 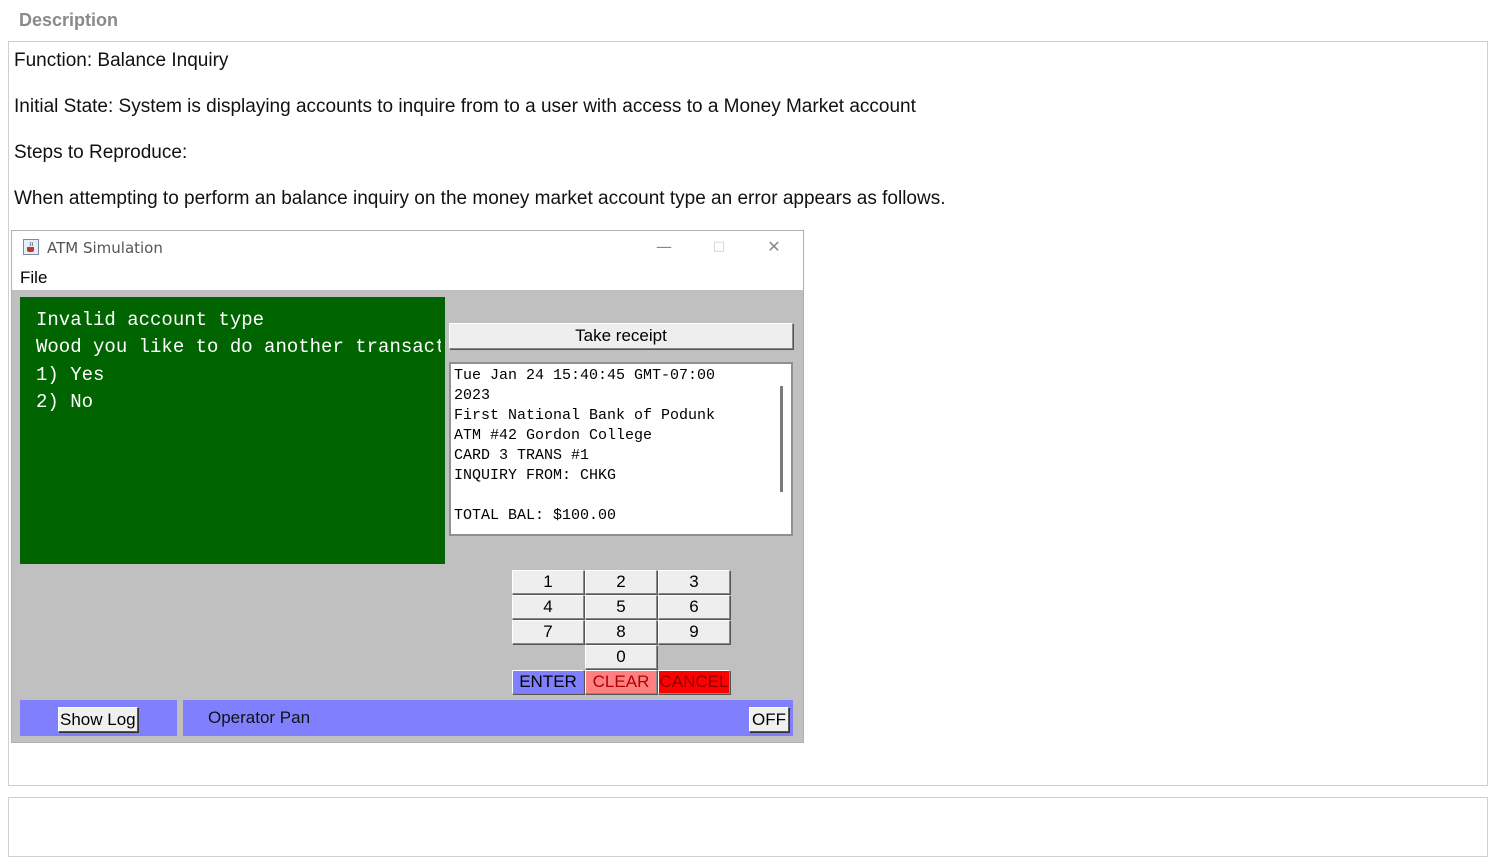 What do you see at coordinates (548, 607) in the screenshot?
I see `key-4: 4` at bounding box center [548, 607].